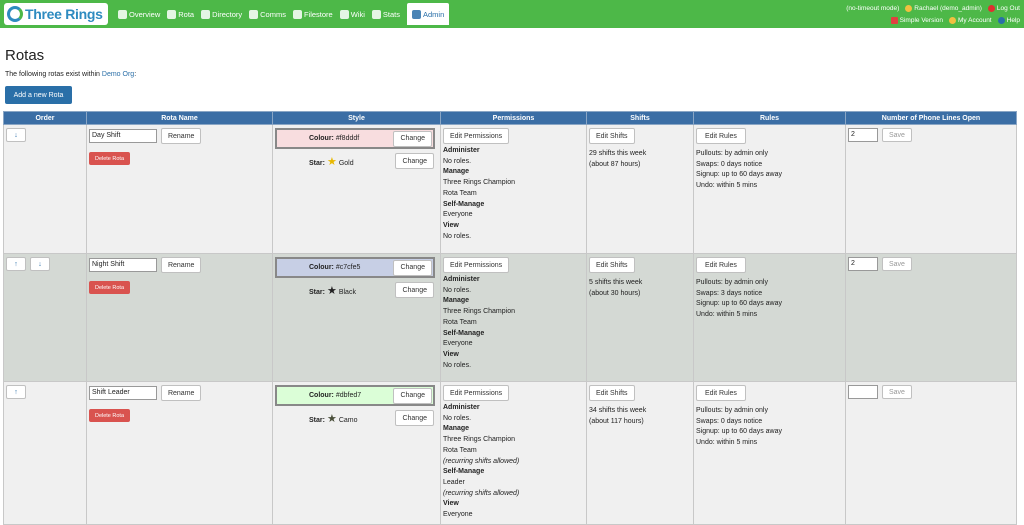 This screenshot has height=525, width=1024. I want to click on org-link: Demo Org, so click(118, 74).